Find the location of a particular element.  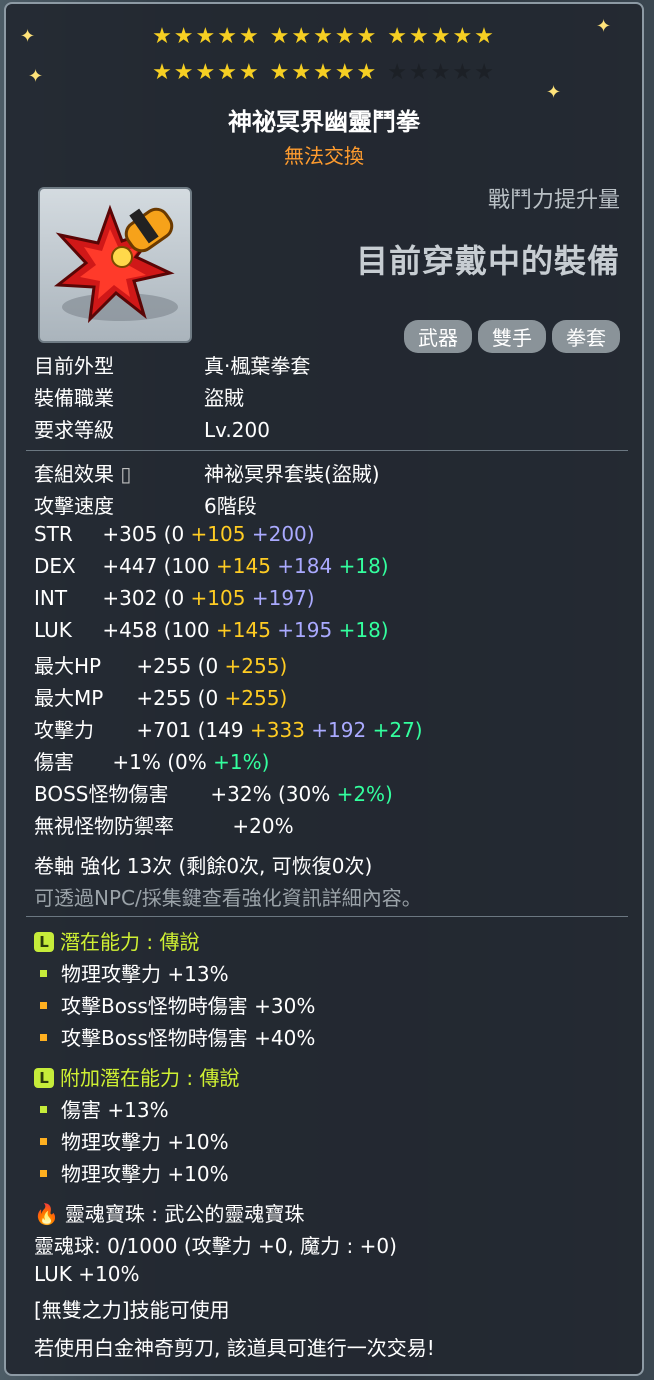

scroll-enhance-line: 卷軸 強化 13次 (剩餘0次, 可恢復0次) is located at coordinates (203, 866).